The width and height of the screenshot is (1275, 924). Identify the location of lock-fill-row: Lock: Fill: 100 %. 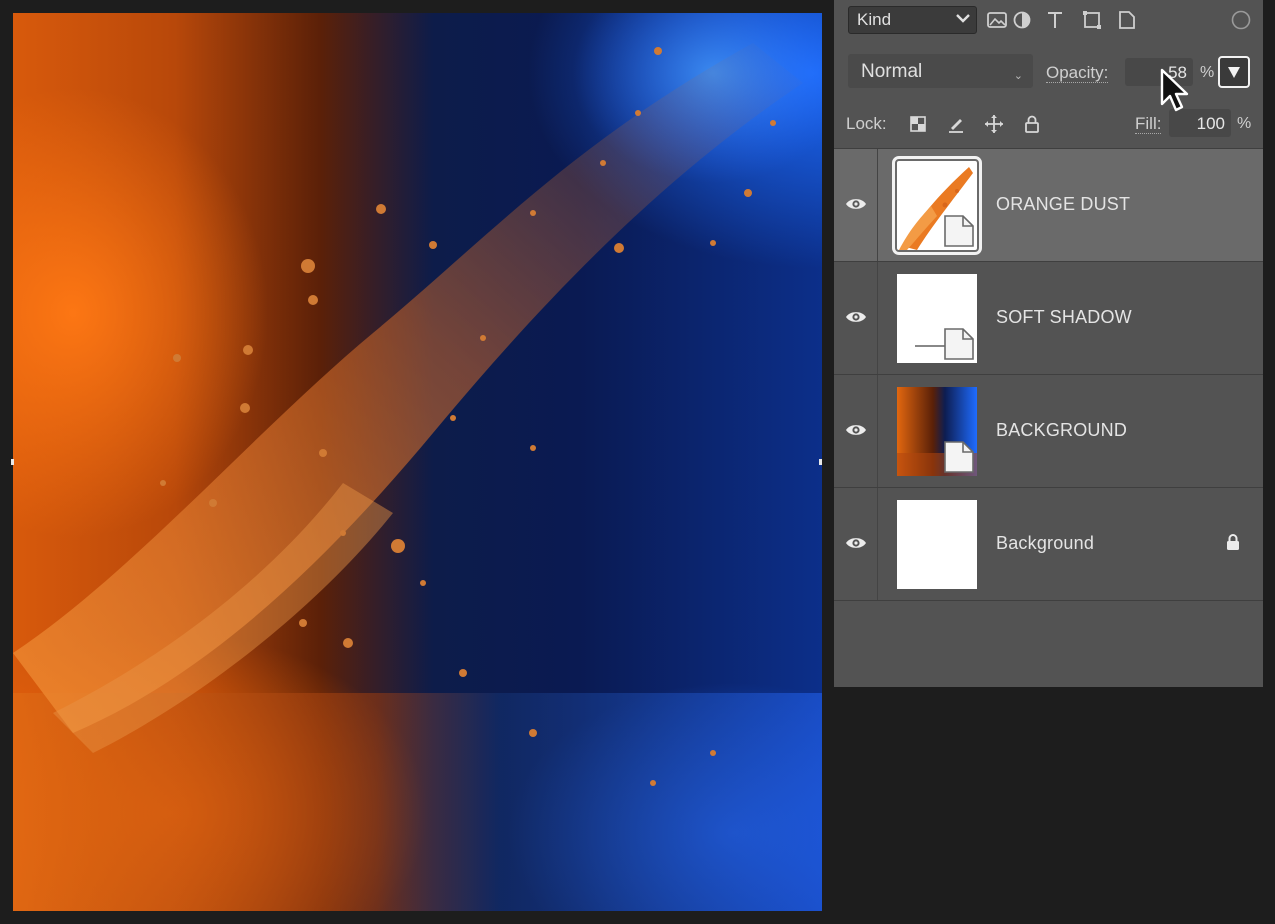
(1048, 123).